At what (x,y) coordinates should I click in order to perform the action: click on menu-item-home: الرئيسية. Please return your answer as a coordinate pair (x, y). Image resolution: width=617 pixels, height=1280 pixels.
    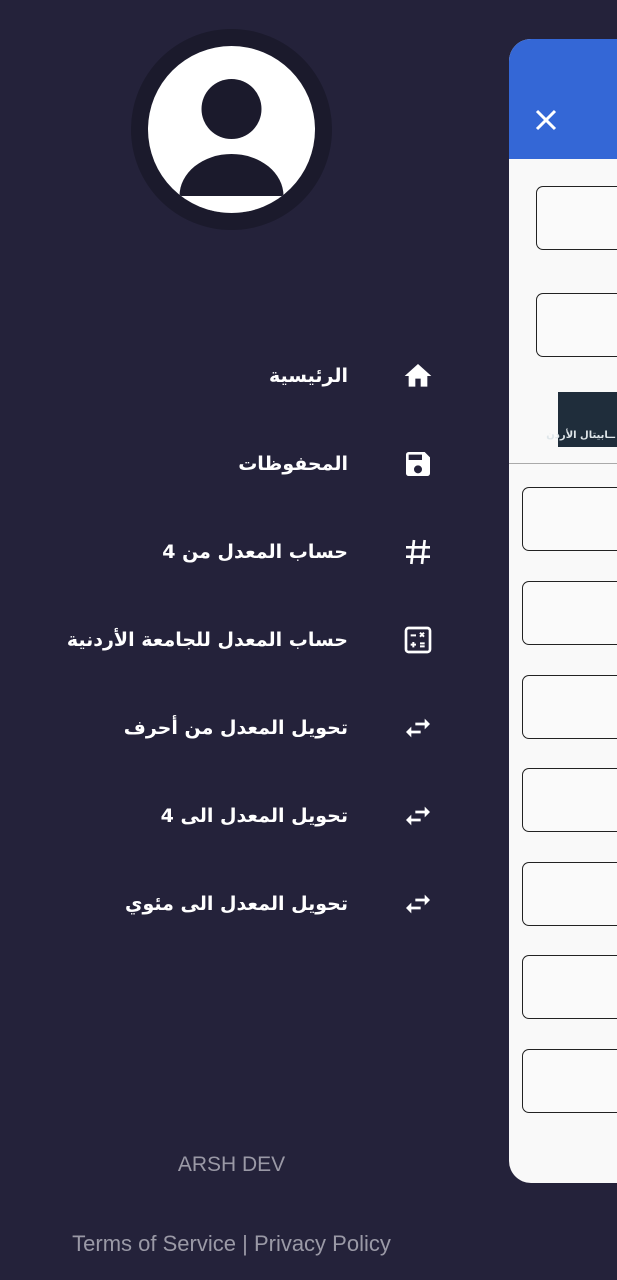
    Looking at the image, I should click on (254, 376).